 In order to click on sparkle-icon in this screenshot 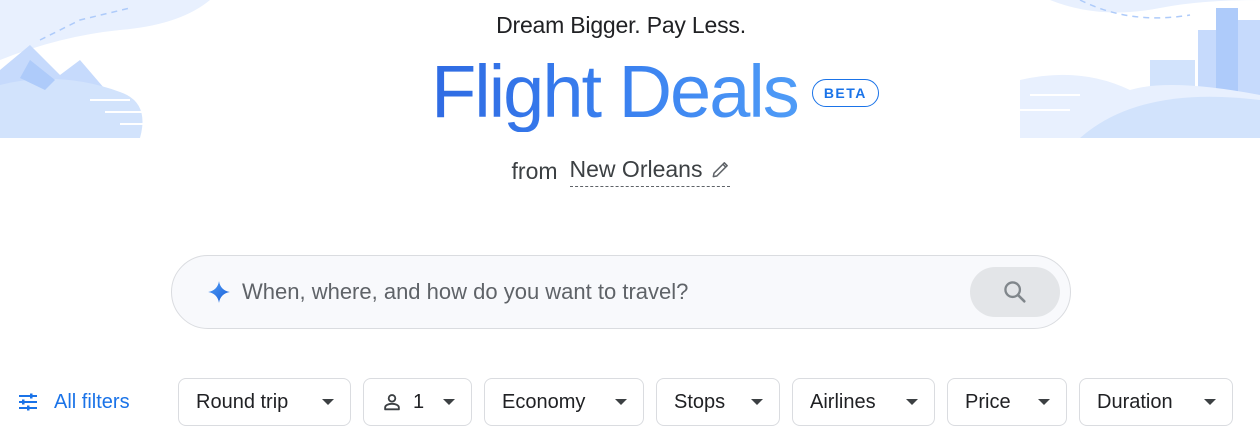, I will do `click(219, 292)`.